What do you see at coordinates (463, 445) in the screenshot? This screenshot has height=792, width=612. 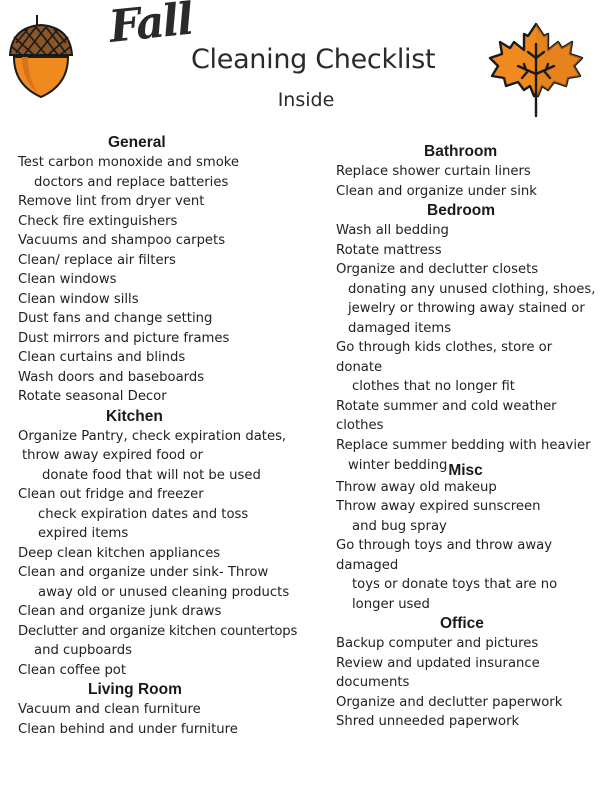 I see `list-item: Replace summer bedding with heavier` at bounding box center [463, 445].